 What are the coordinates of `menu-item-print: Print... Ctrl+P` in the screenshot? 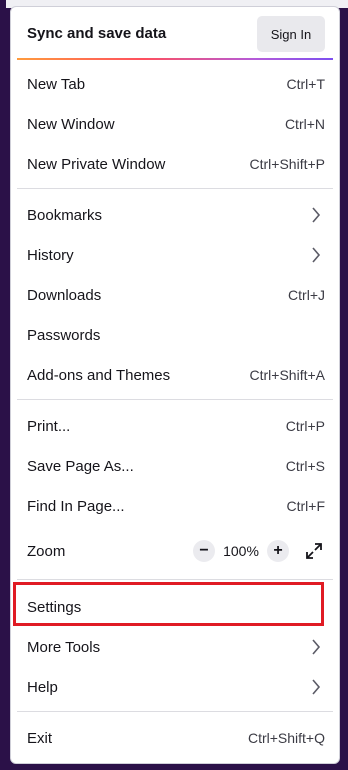 It's located at (175, 426).